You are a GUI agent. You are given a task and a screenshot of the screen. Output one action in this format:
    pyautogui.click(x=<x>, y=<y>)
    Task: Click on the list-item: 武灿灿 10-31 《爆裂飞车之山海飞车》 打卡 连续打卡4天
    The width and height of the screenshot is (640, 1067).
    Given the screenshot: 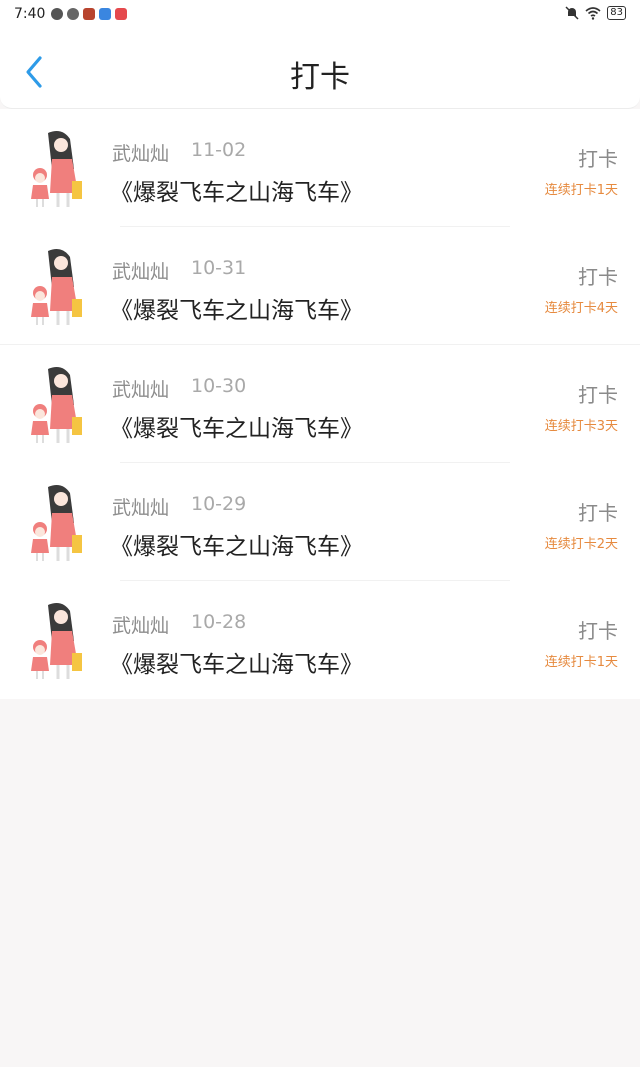 What is the action you would take?
    pyautogui.click(x=320, y=286)
    